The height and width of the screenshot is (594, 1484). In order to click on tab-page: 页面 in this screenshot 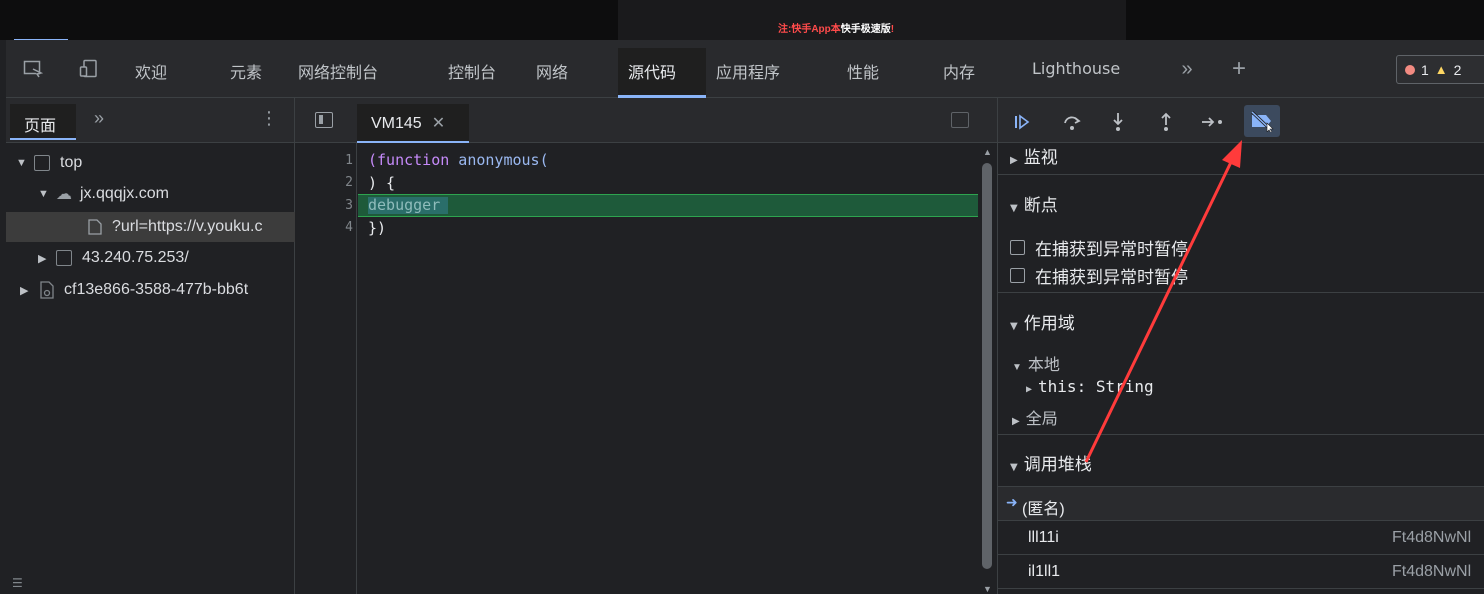, I will do `click(43, 122)`.